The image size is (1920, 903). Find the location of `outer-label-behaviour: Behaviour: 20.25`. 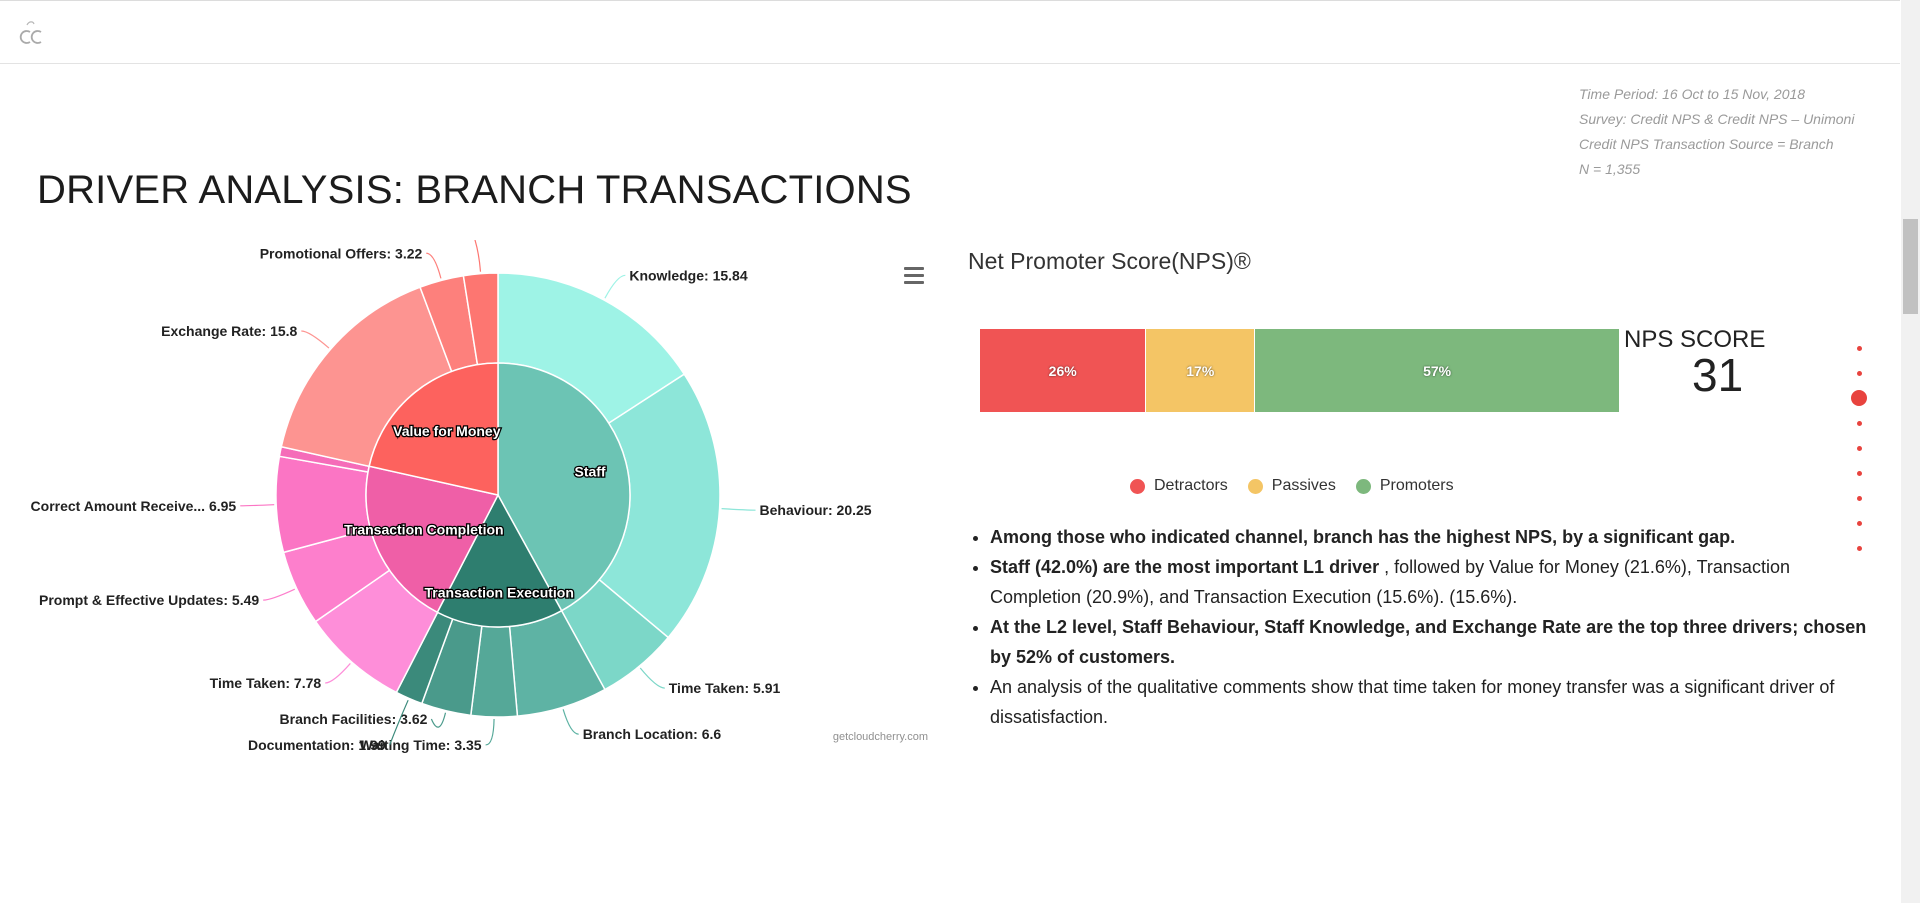

outer-label-behaviour: Behaviour: 20.25 is located at coordinates (816, 510).